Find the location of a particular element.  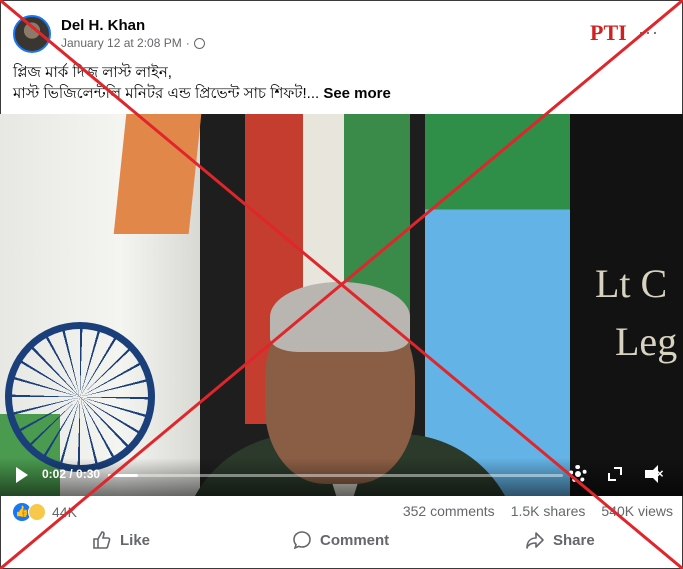

flag-saffron-band is located at coordinates (157, 174).